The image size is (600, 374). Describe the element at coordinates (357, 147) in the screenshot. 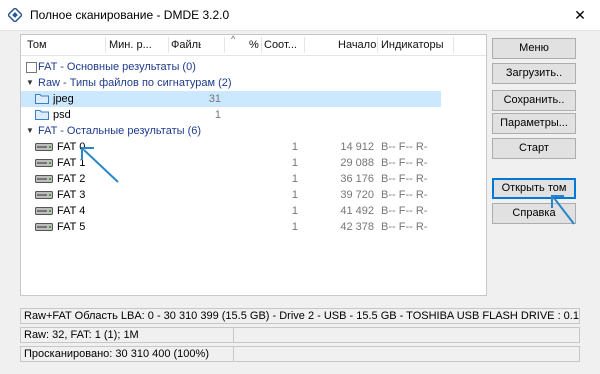

I see `item-start: 14 912` at that location.